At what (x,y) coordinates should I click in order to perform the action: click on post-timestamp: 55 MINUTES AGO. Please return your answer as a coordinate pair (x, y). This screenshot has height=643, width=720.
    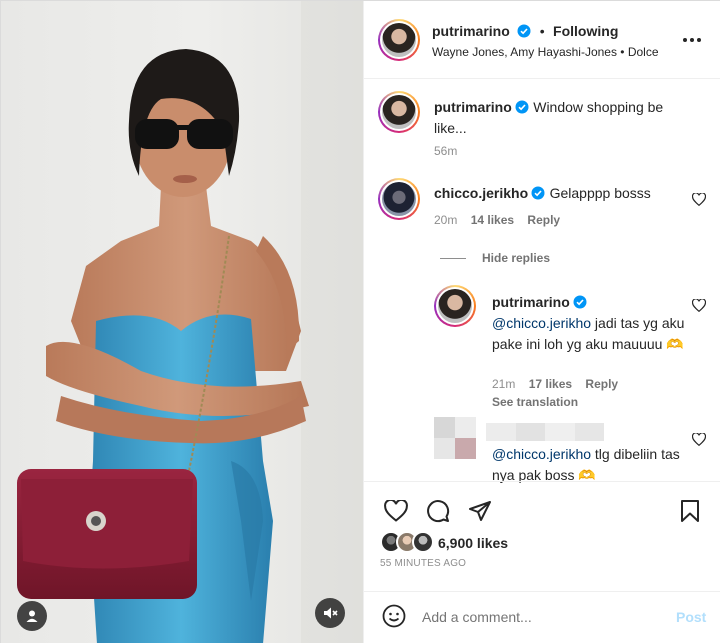
    Looking at the image, I should click on (423, 563).